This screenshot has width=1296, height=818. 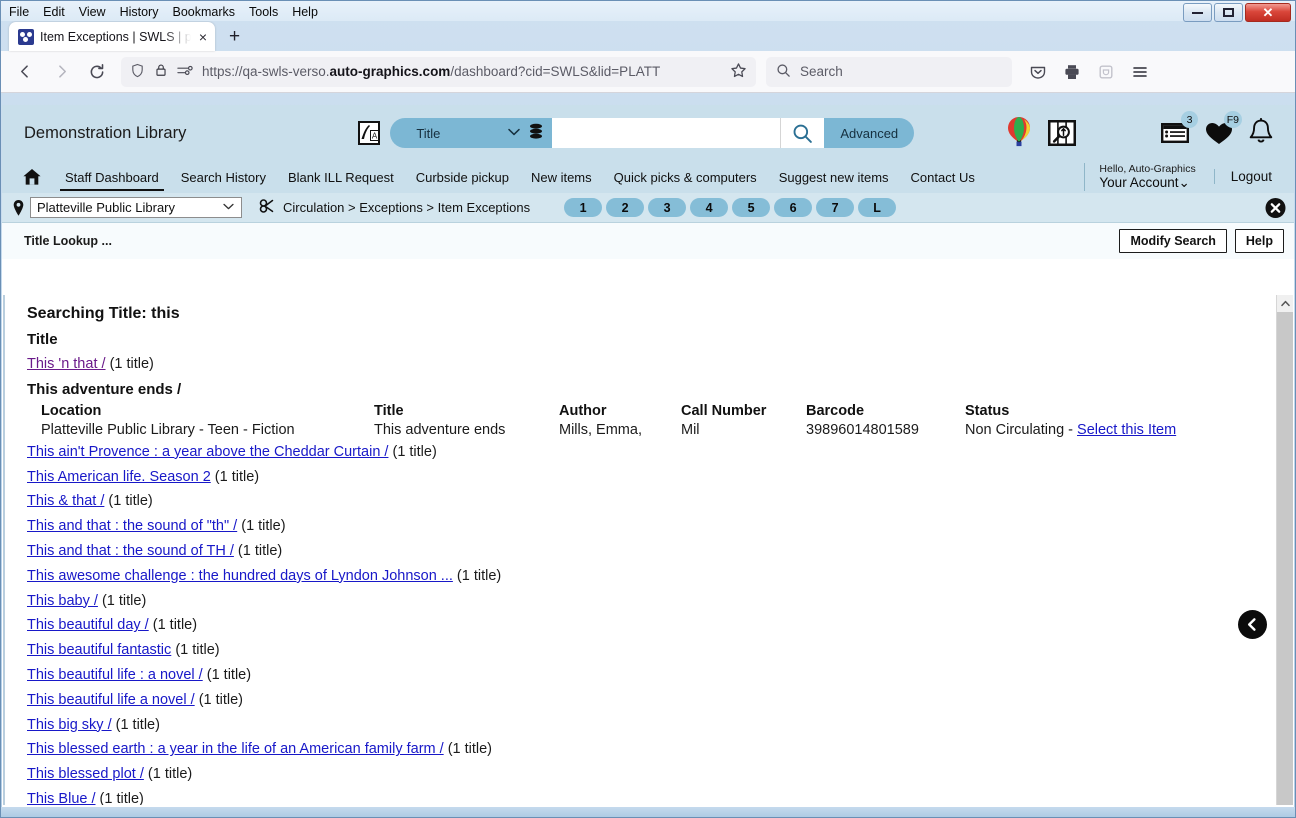 I want to click on title-link: This and that : the sound of TH /, so click(x=130, y=551).